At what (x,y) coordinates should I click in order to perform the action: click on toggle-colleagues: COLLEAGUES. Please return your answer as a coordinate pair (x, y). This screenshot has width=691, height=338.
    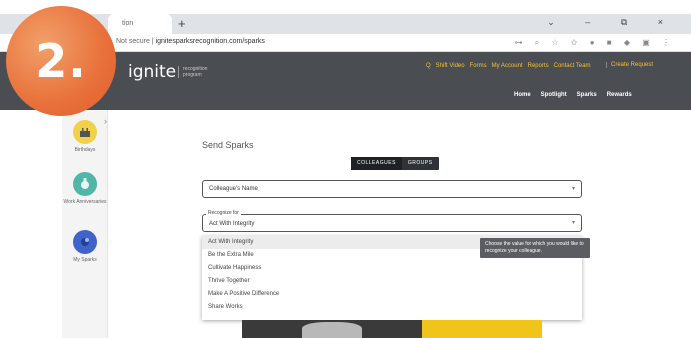
    Looking at the image, I should click on (376, 163).